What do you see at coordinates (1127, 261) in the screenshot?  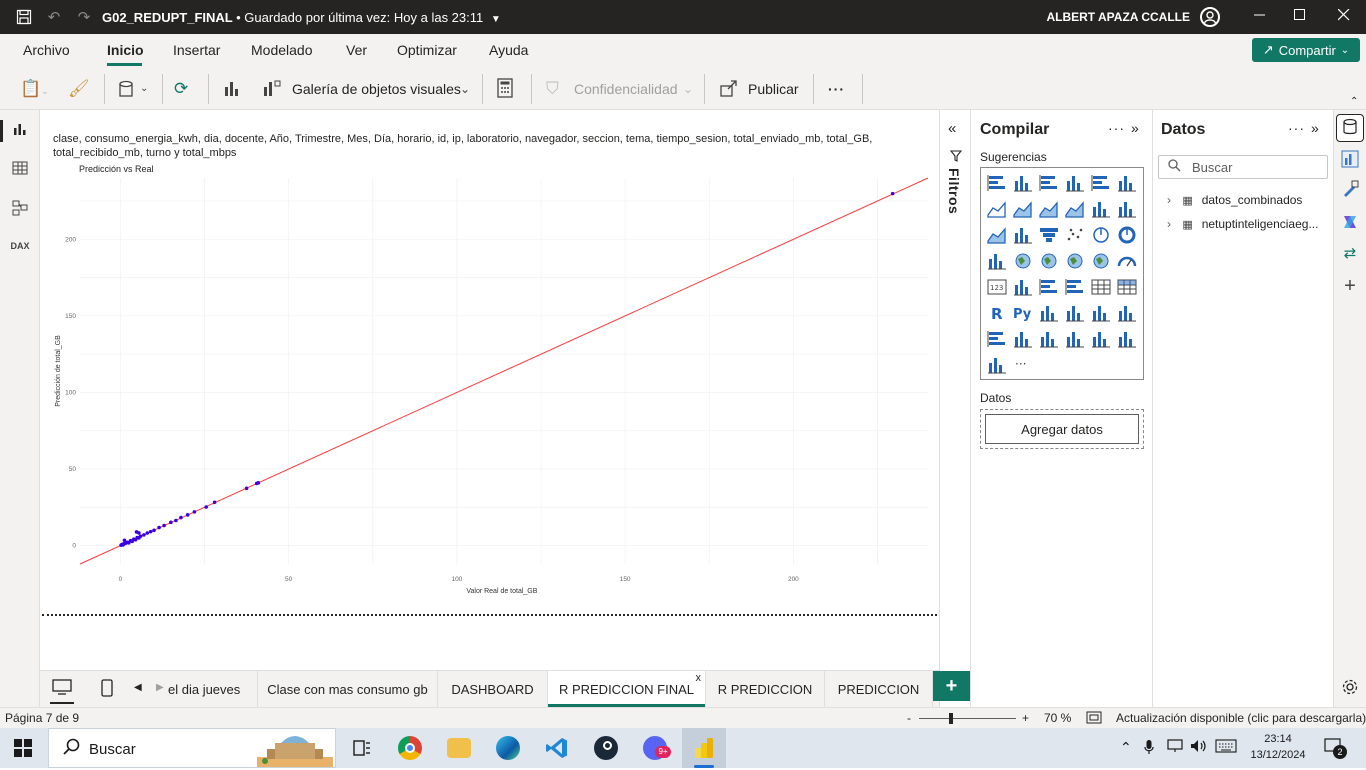 I see `gauge-icon` at bounding box center [1127, 261].